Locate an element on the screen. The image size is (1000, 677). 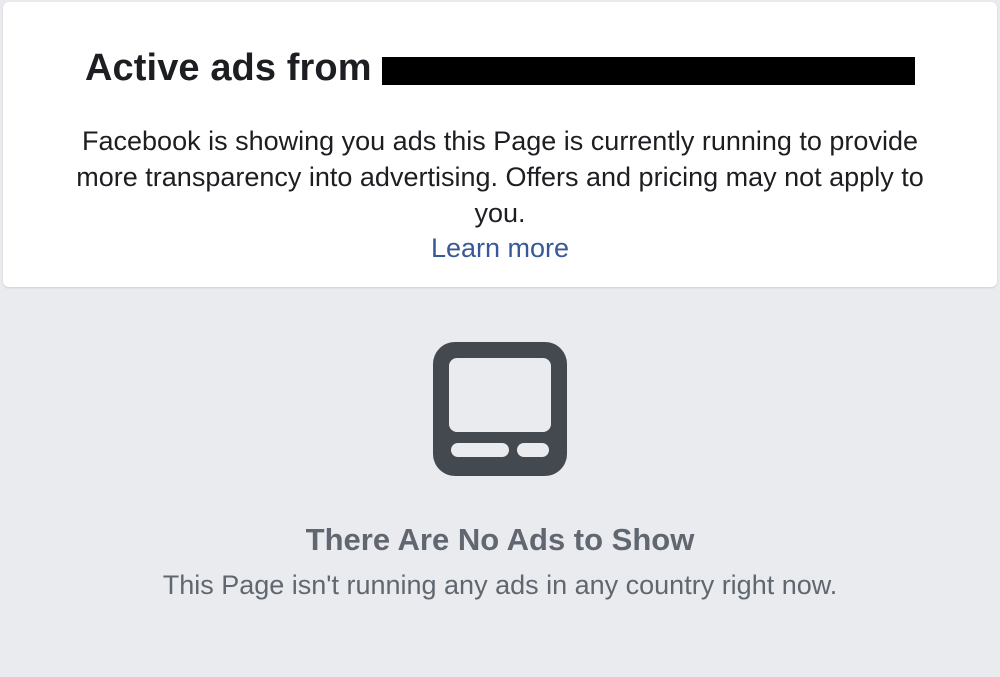
page-title: Active ads from is located at coordinates (500, 68).